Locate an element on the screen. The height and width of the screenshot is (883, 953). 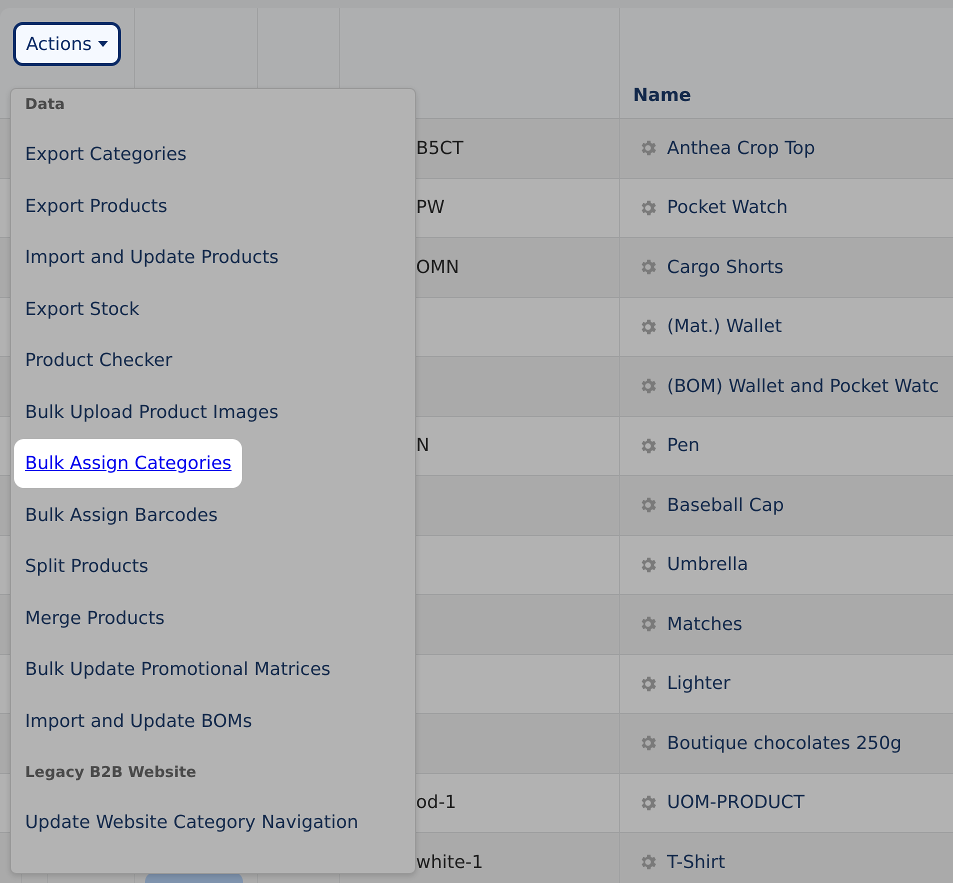
table-cell: OMN is located at coordinates (438, 267).